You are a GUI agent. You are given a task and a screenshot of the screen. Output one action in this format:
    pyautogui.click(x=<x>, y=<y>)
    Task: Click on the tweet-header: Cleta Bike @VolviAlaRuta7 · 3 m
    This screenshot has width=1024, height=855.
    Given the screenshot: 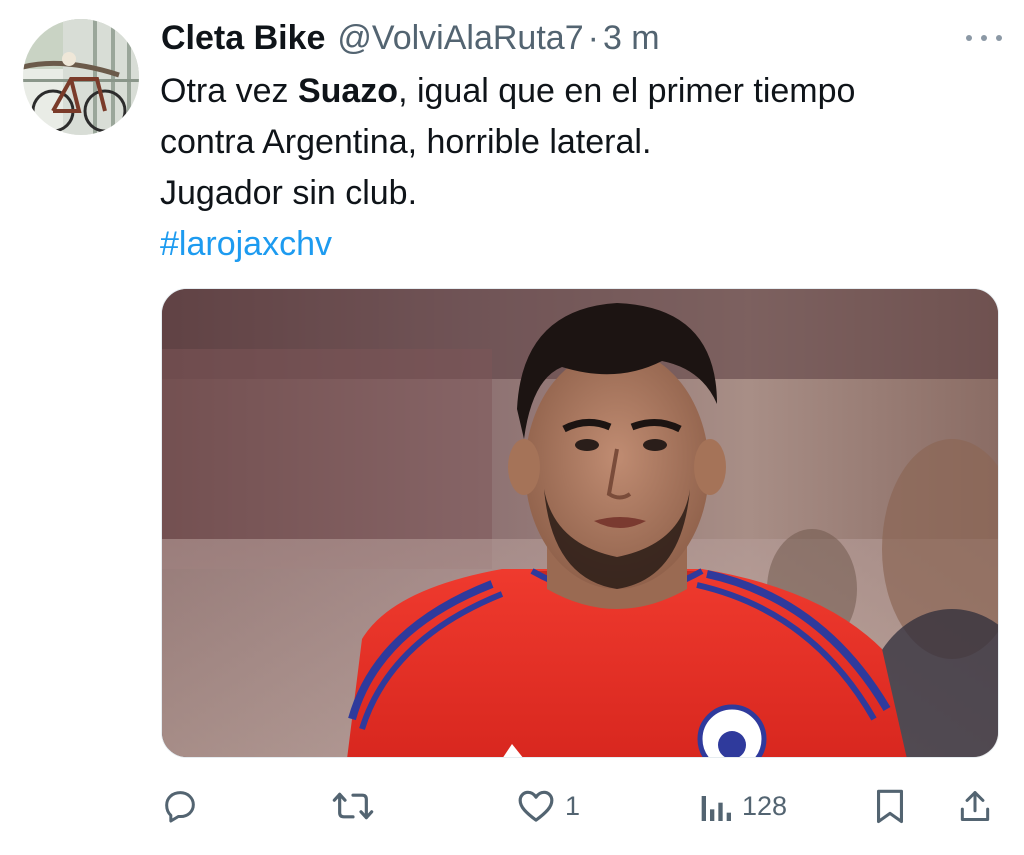 What is the action you would take?
    pyautogui.click(x=582, y=38)
    